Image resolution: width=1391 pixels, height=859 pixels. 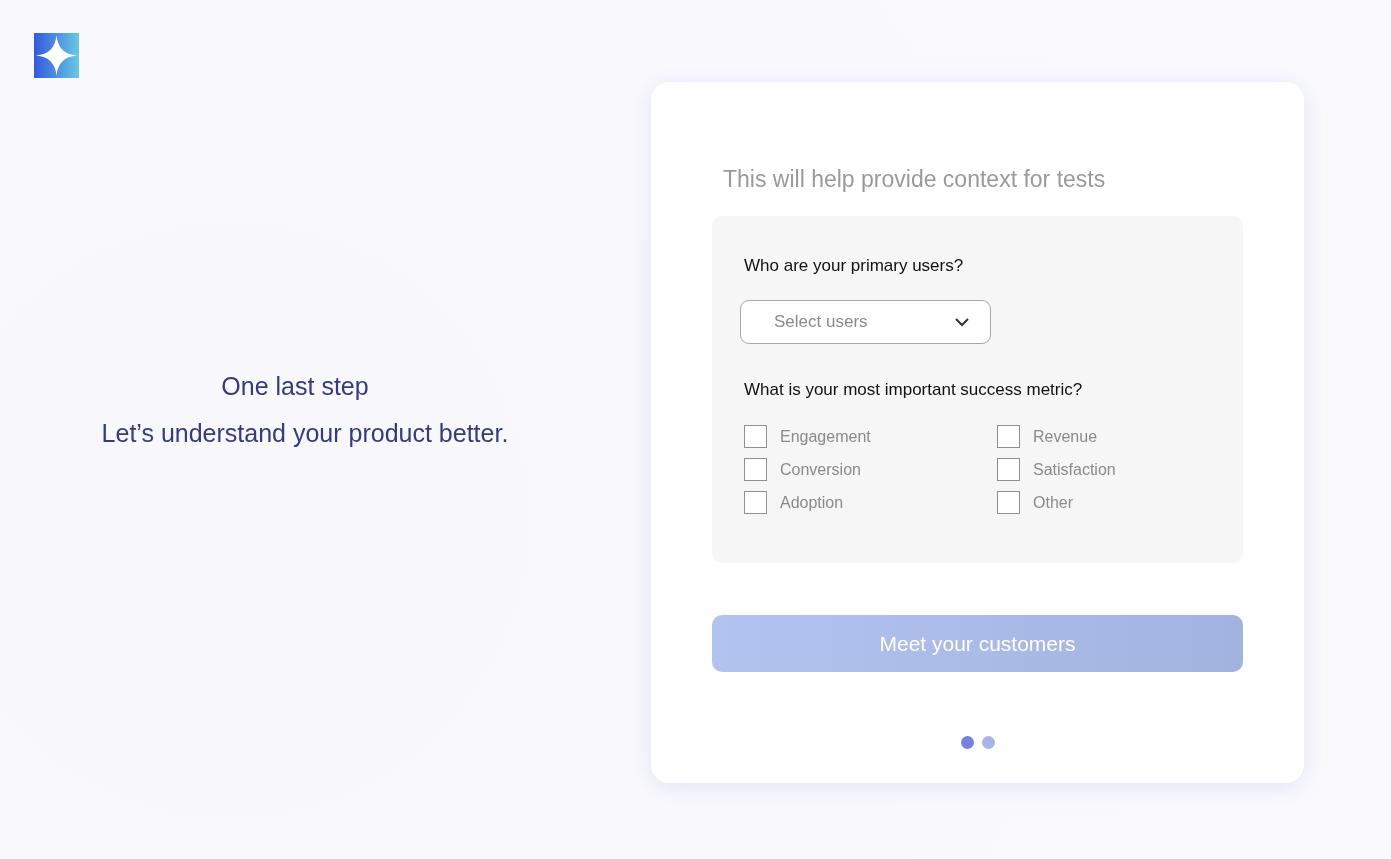 What do you see at coordinates (821, 322) in the screenshot?
I see `select-placeholder: Select users` at bounding box center [821, 322].